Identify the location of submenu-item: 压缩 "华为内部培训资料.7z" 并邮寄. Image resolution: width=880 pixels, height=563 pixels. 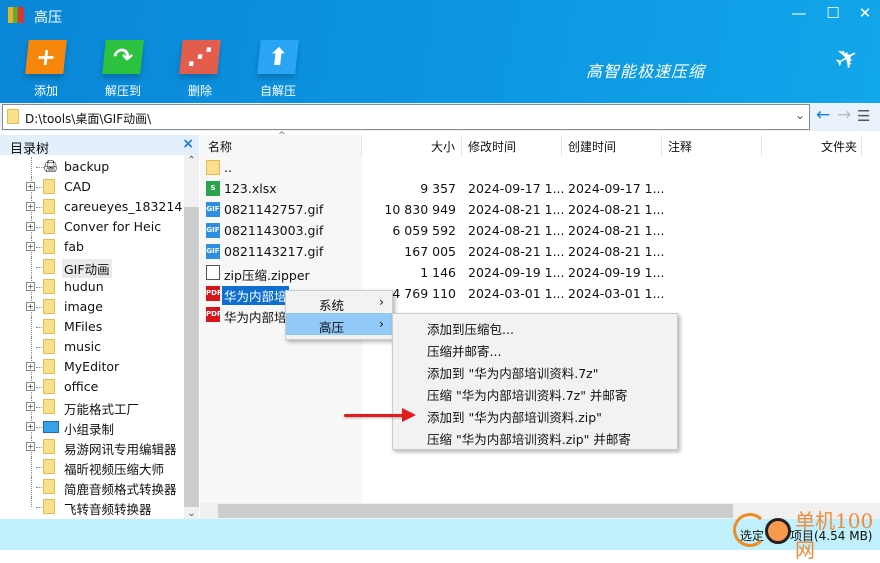
(535, 392).